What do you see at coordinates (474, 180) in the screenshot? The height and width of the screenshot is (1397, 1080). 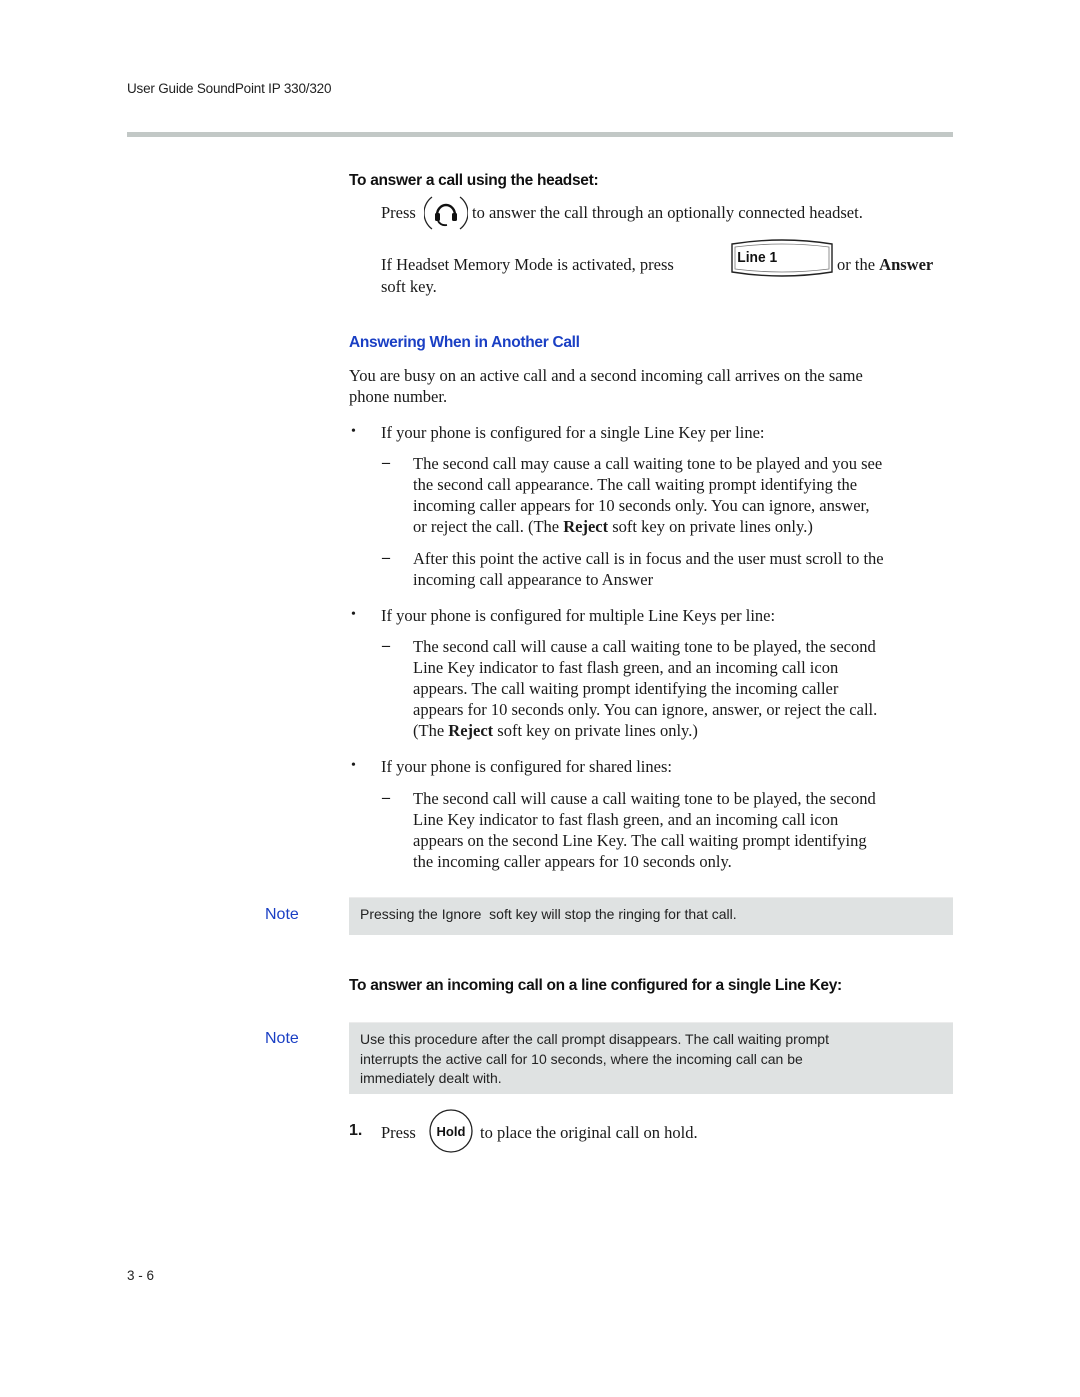 I see `headset-procedure-heading: To answer a call using the headset:` at bounding box center [474, 180].